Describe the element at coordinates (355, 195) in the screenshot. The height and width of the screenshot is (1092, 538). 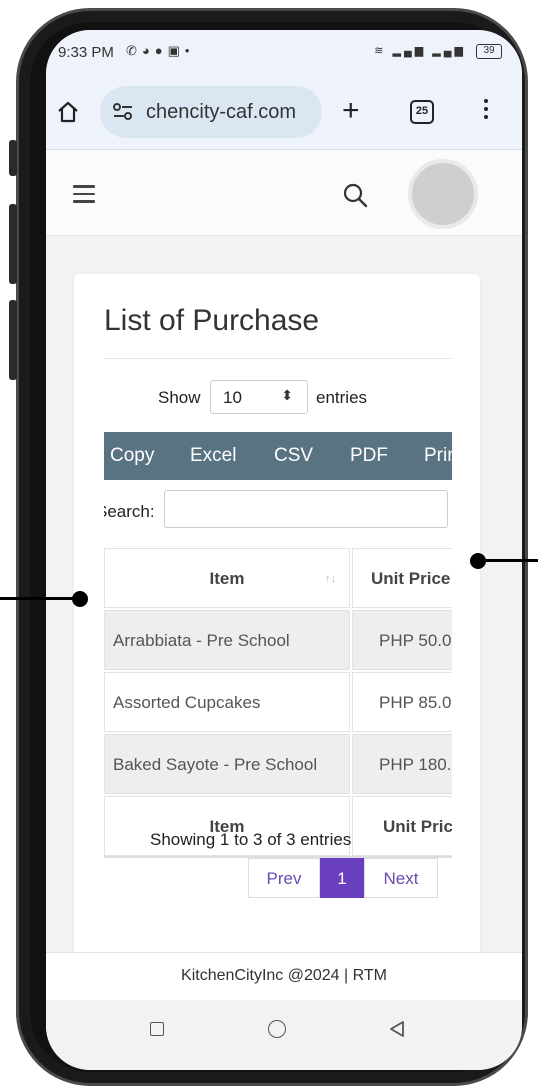
I see `search-icon` at that location.